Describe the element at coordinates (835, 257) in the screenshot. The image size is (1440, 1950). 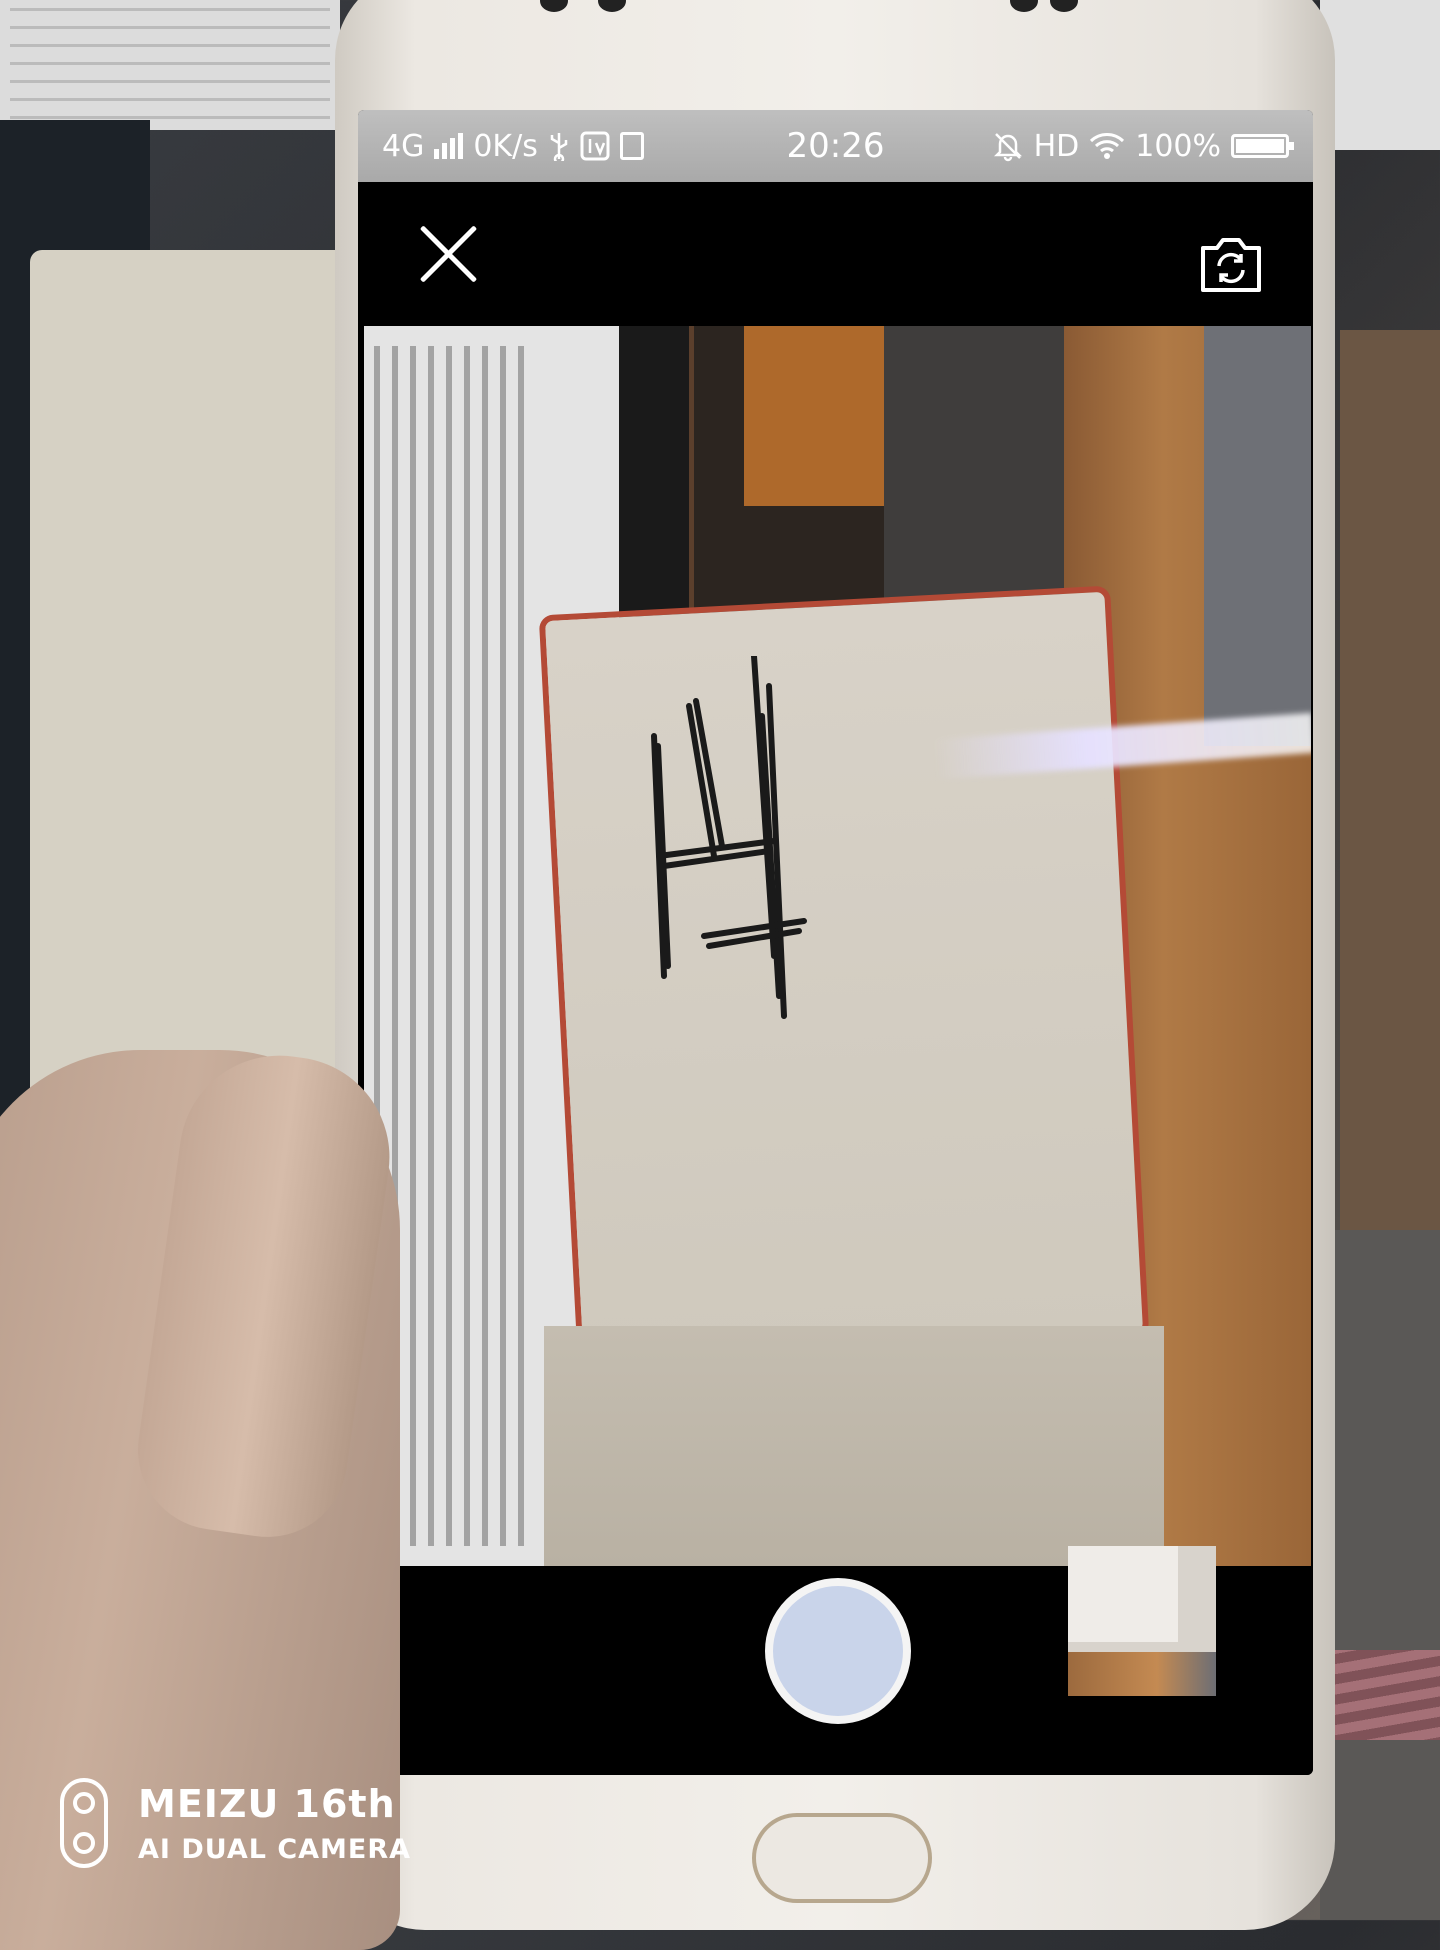
I see `camera-top-bar` at that location.